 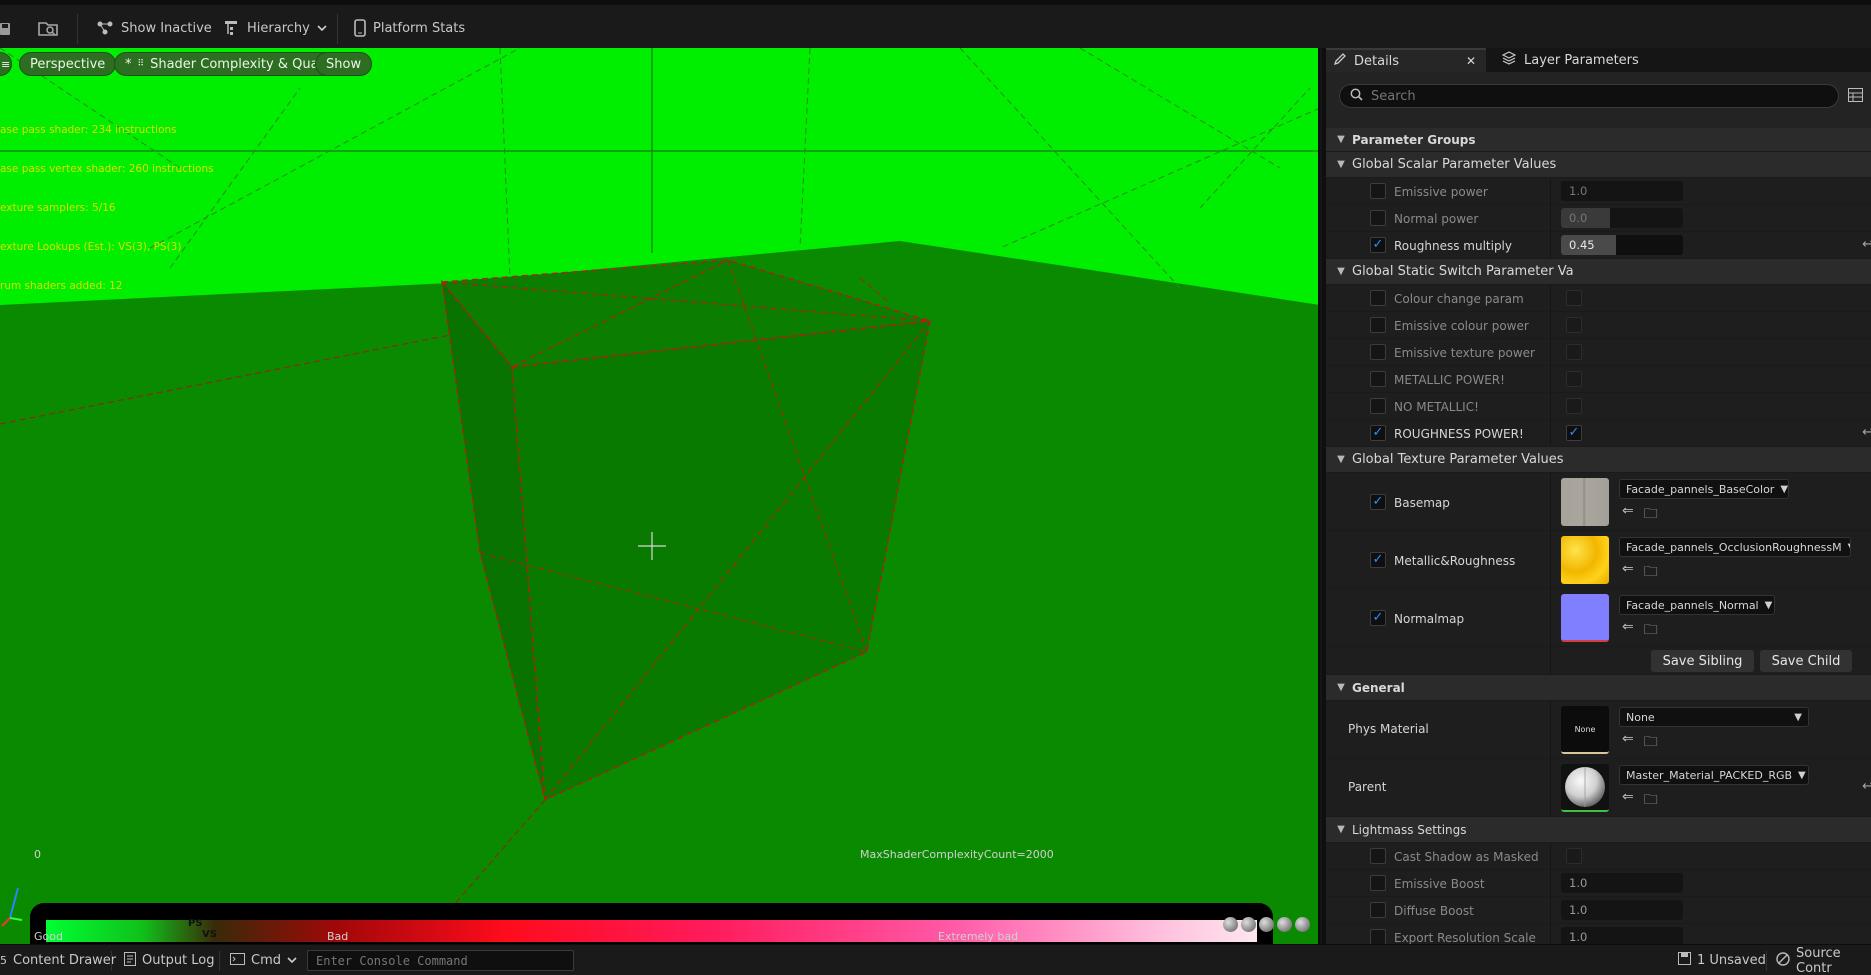 What do you see at coordinates (1574, 60) in the screenshot?
I see `tab-layer-parameters: Layer Parameters` at bounding box center [1574, 60].